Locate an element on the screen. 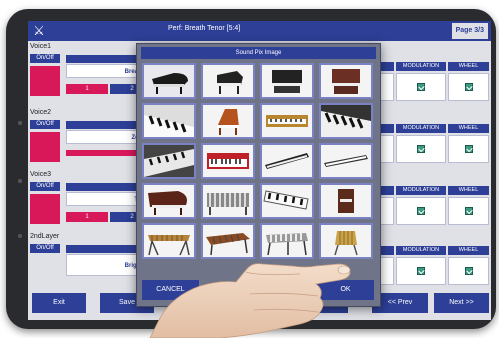  voice1-label: Voice1 is located at coordinates (41, 46).